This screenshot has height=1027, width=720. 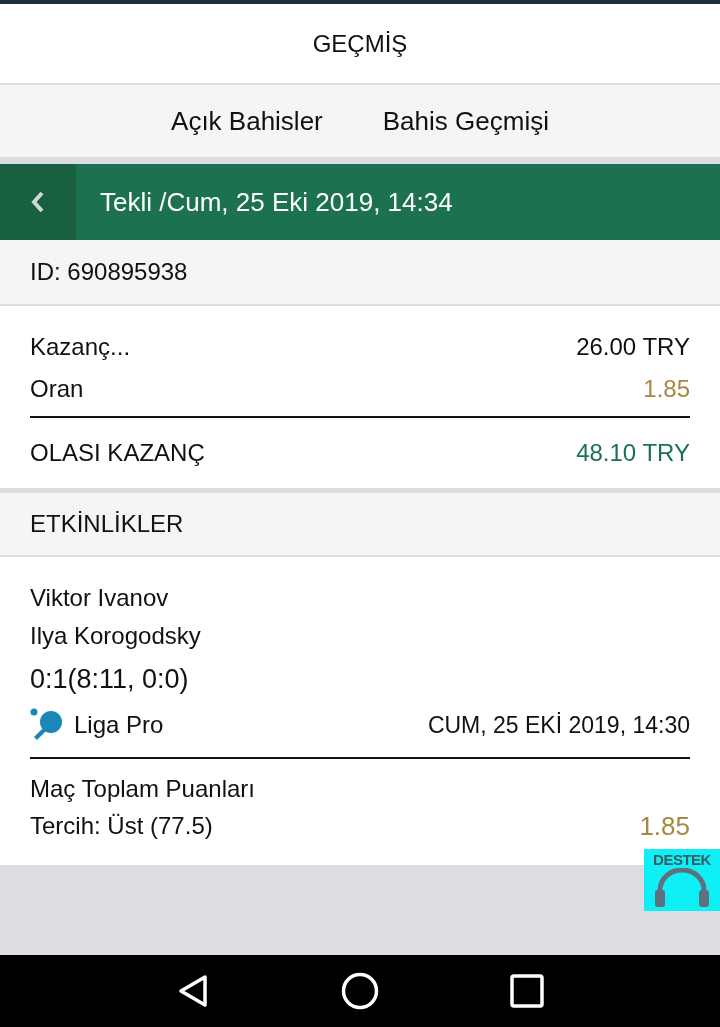 I want to click on win-value: 48.10 TRY, so click(x=633, y=453).